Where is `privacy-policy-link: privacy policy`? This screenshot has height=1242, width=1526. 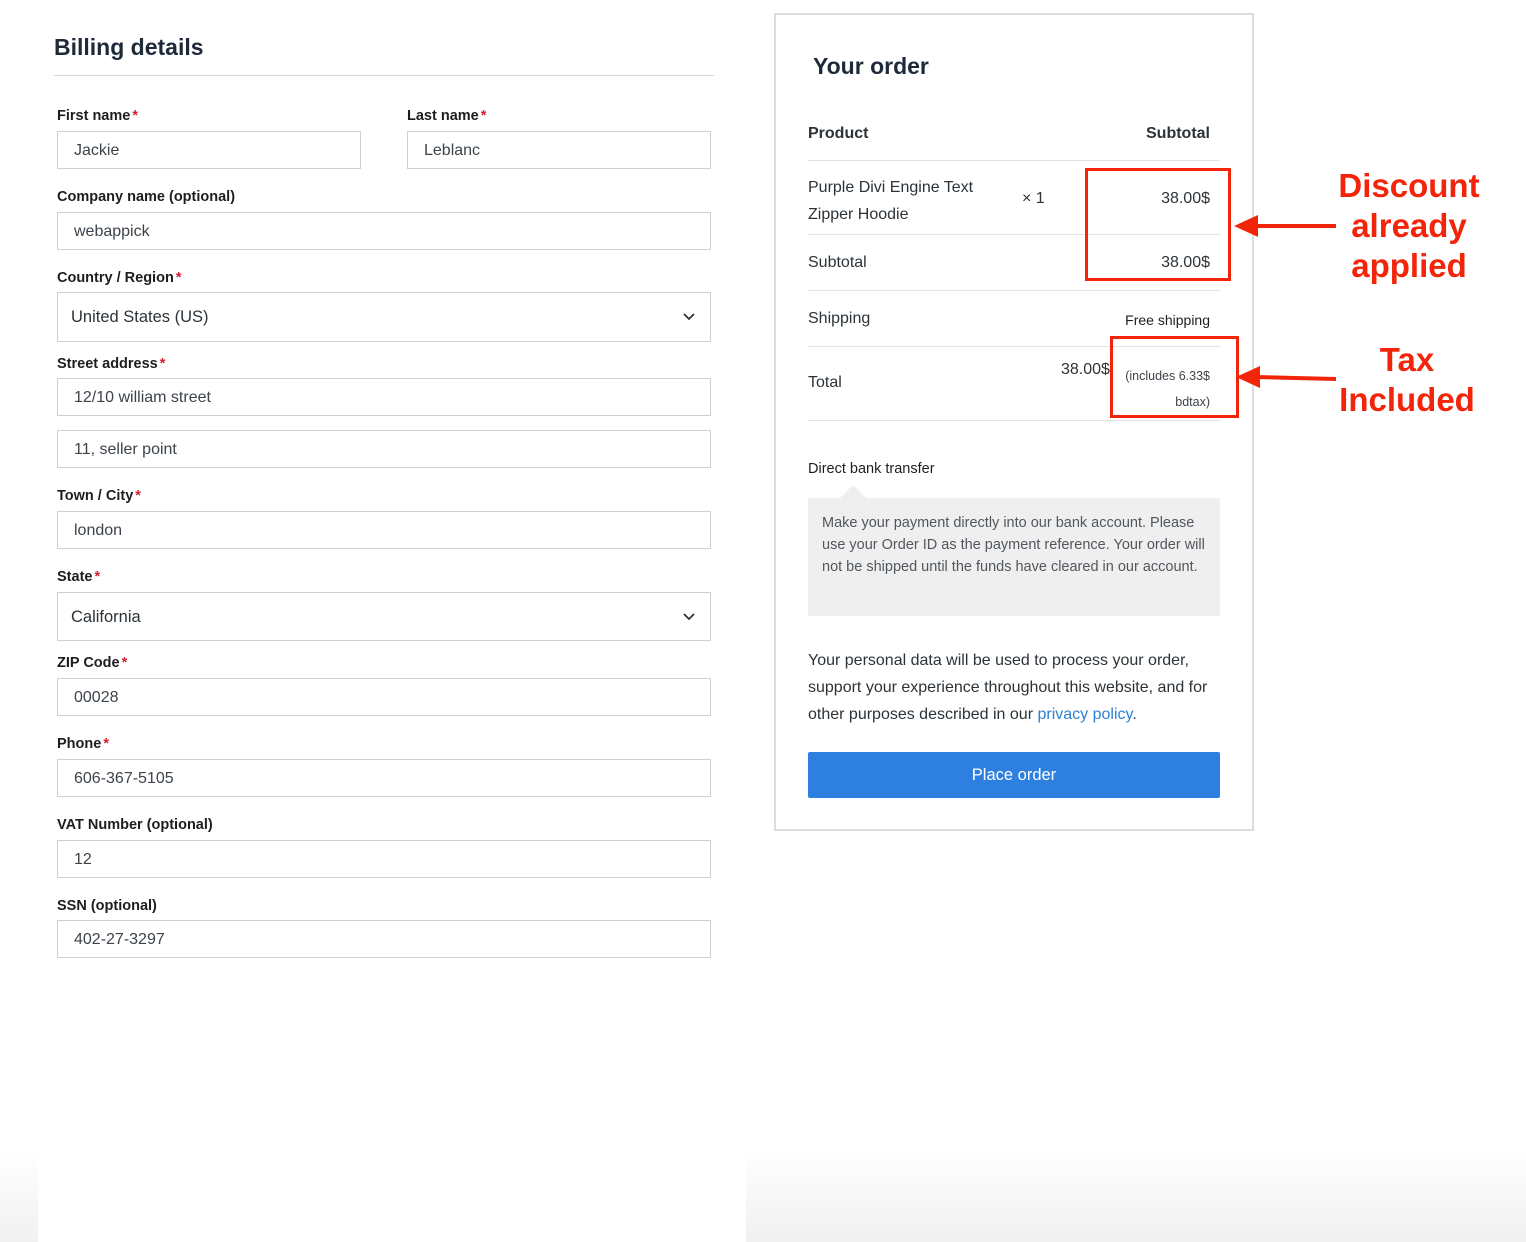
privacy-policy-link: privacy policy is located at coordinates (1084, 714).